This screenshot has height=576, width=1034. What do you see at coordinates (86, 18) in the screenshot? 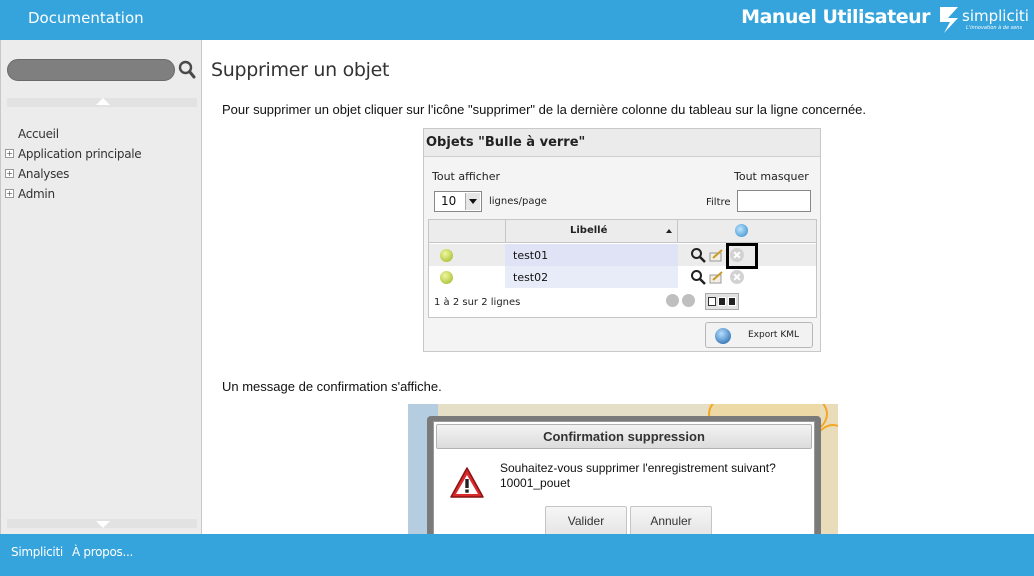
I see `documentation-title: Documentation` at bounding box center [86, 18].